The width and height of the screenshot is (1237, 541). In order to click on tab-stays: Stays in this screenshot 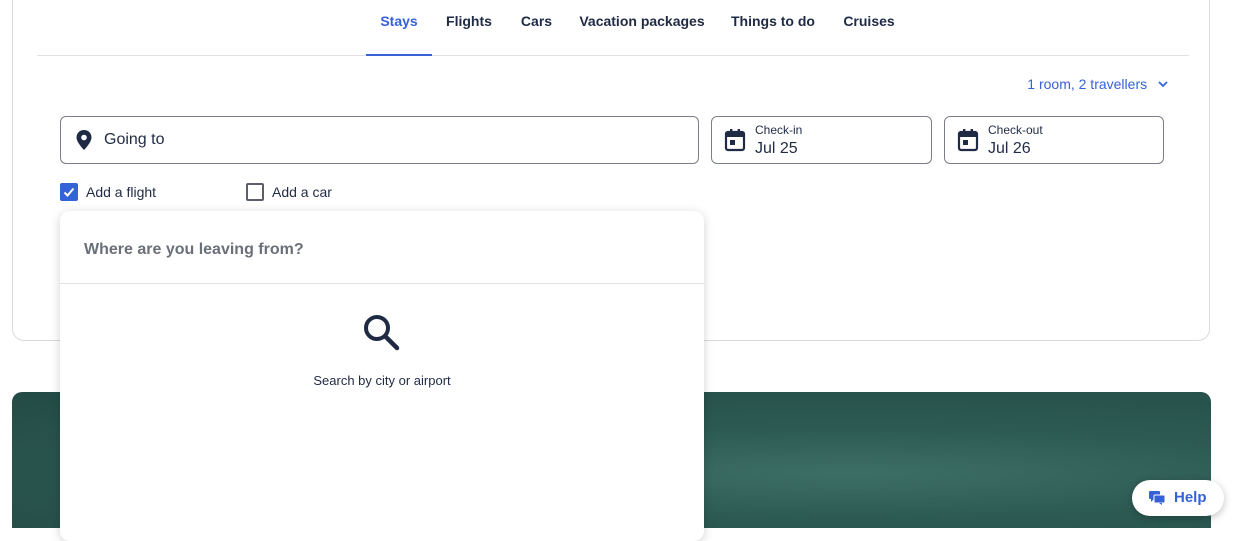, I will do `click(399, 34)`.